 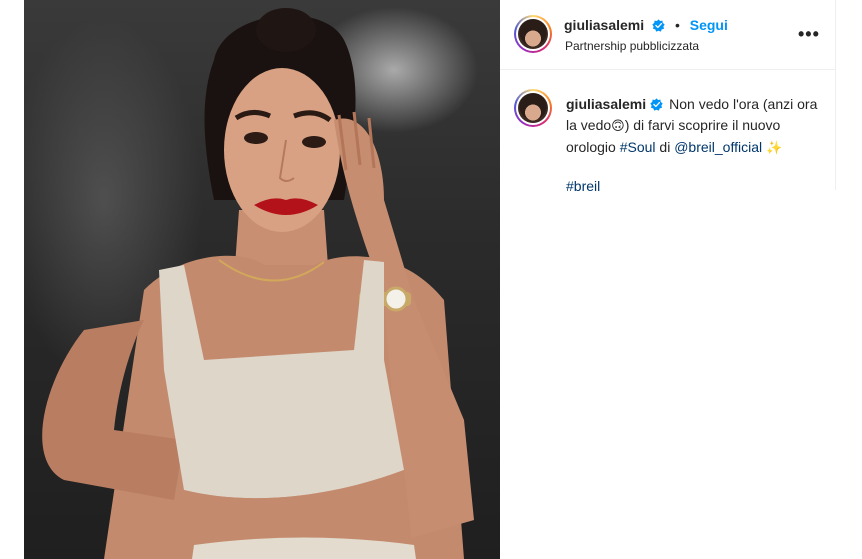 I want to click on header-title-row: giuliasalemi • Segui, so click(x=646, y=25).